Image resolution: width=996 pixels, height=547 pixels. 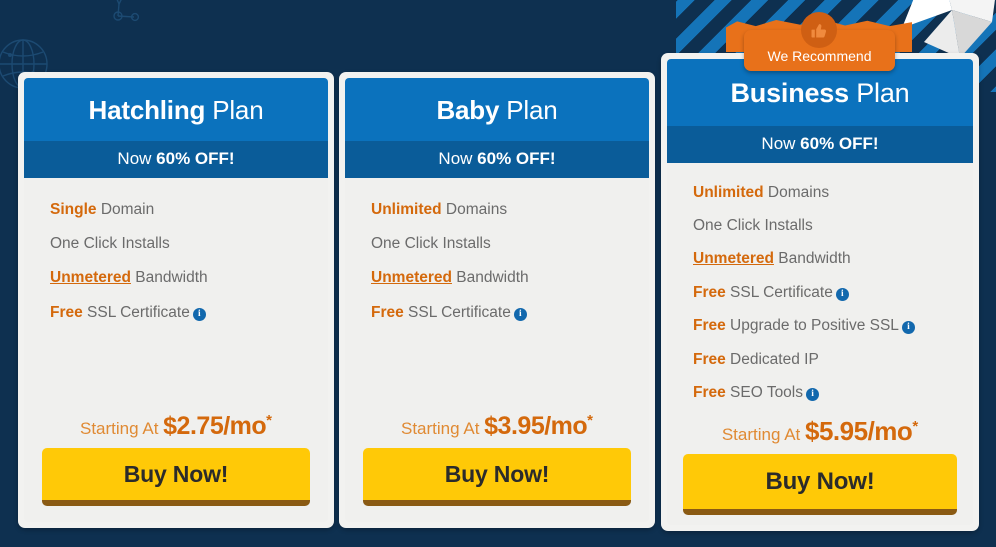 I want to click on feature-text: Upgrade to Positive SSL, so click(x=812, y=326).